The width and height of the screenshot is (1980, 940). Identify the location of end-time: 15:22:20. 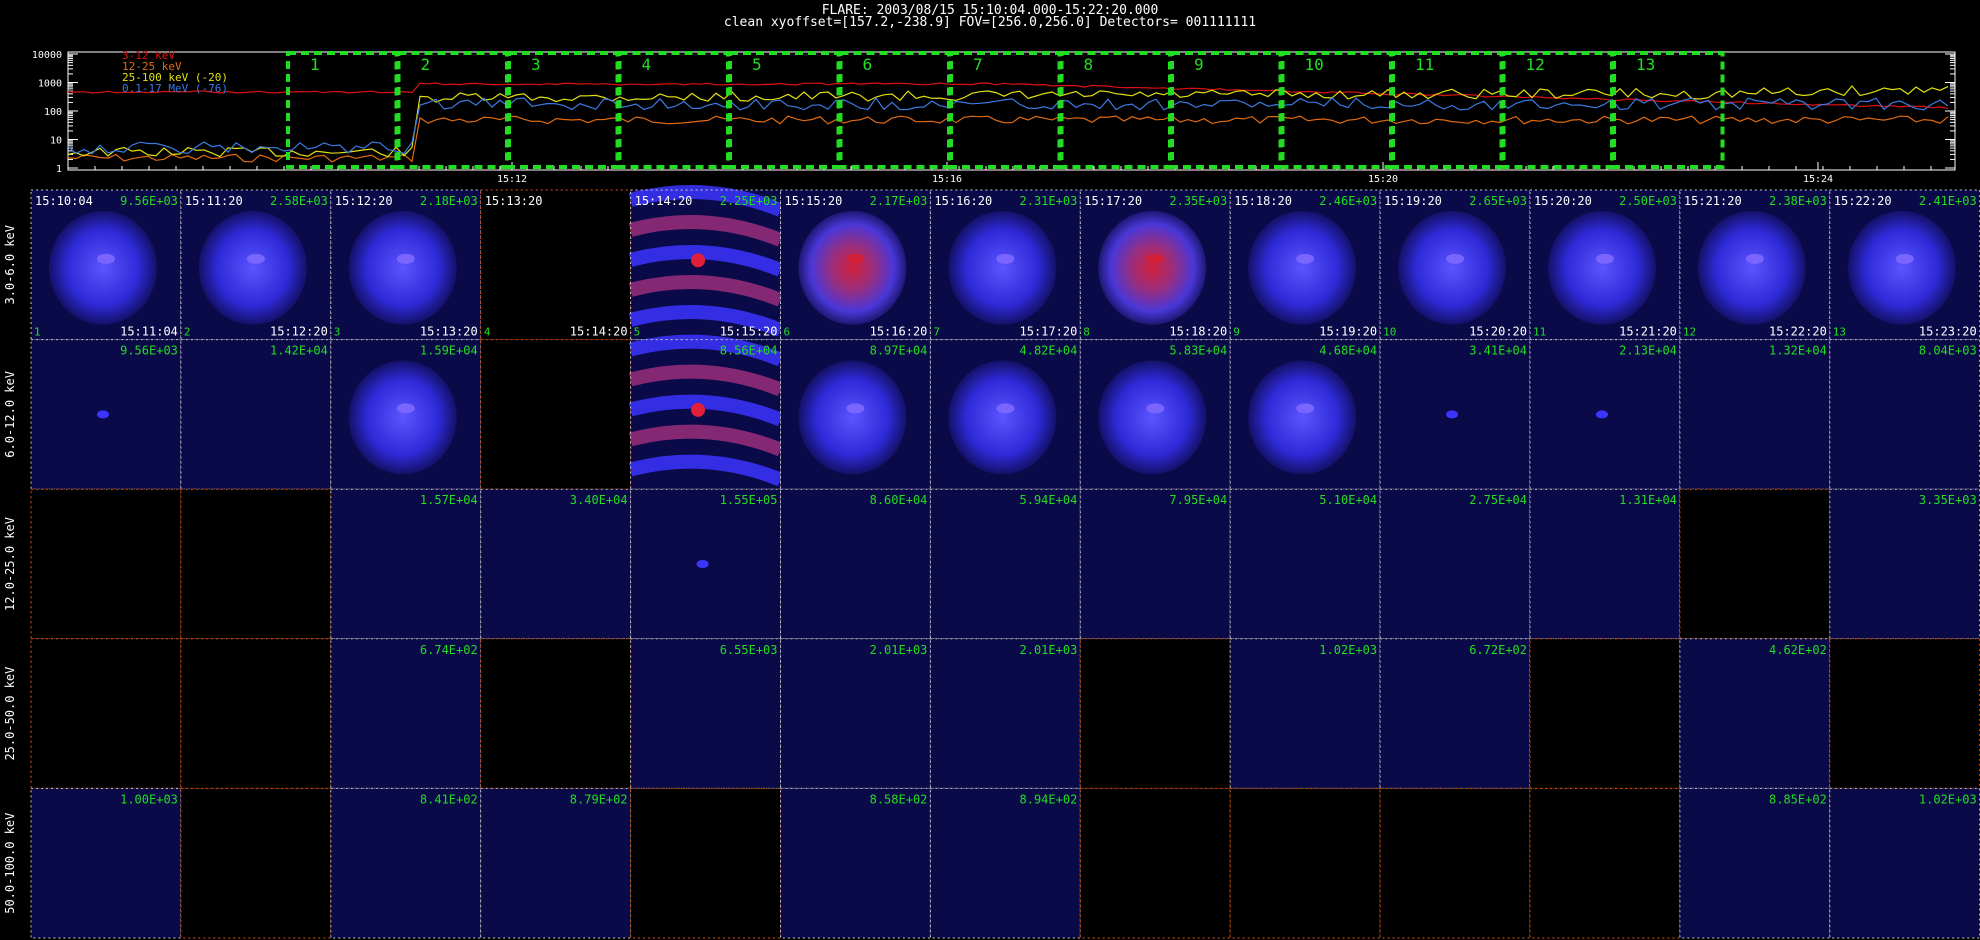
(1798, 332).